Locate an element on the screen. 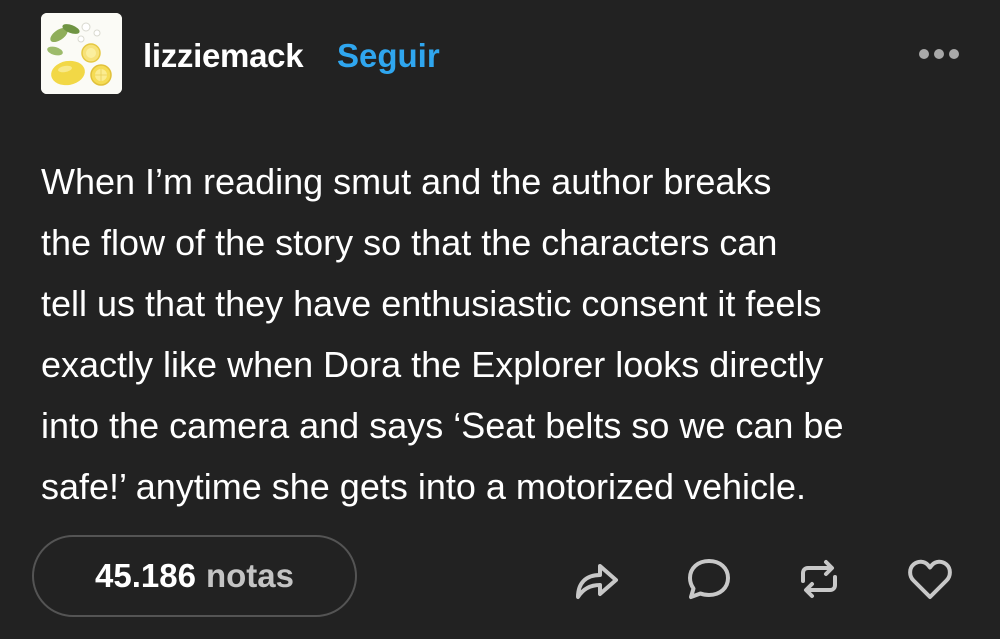 The height and width of the screenshot is (639, 1000). more-options-icon is located at coordinates (939, 54).